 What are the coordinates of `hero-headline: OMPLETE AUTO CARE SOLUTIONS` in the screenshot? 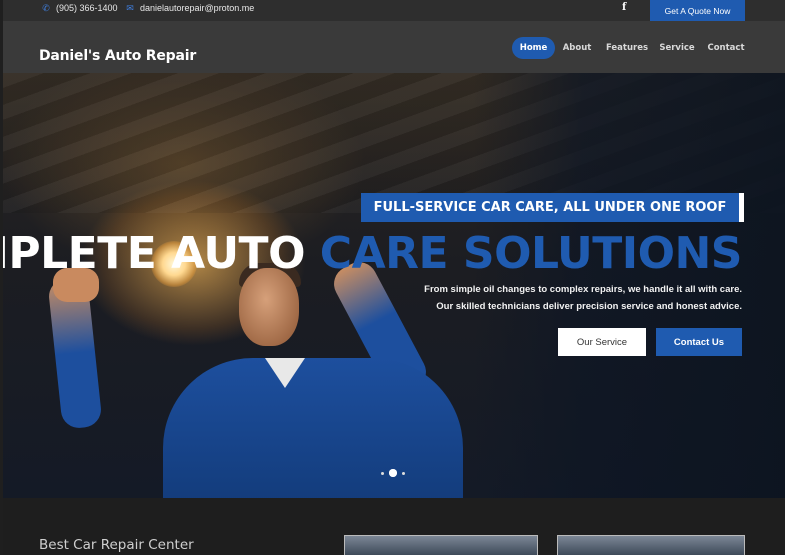 It's located at (373, 253).